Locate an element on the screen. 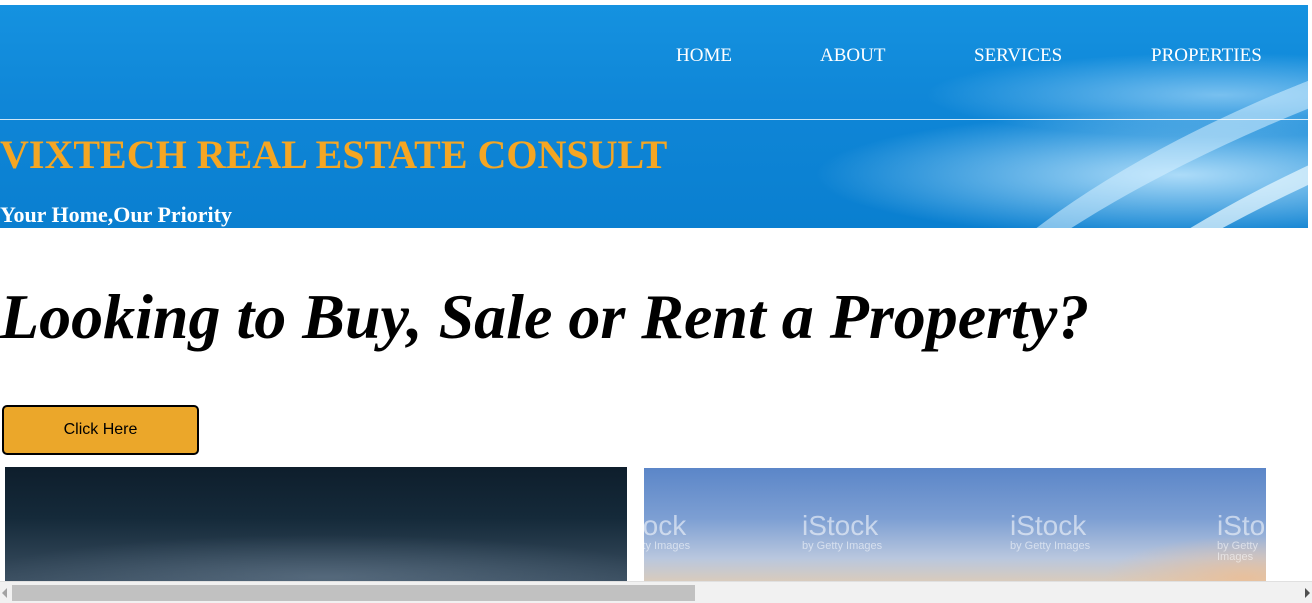 This screenshot has height=603, width=1312. horizontal-scrollbar is located at coordinates (656, 592).